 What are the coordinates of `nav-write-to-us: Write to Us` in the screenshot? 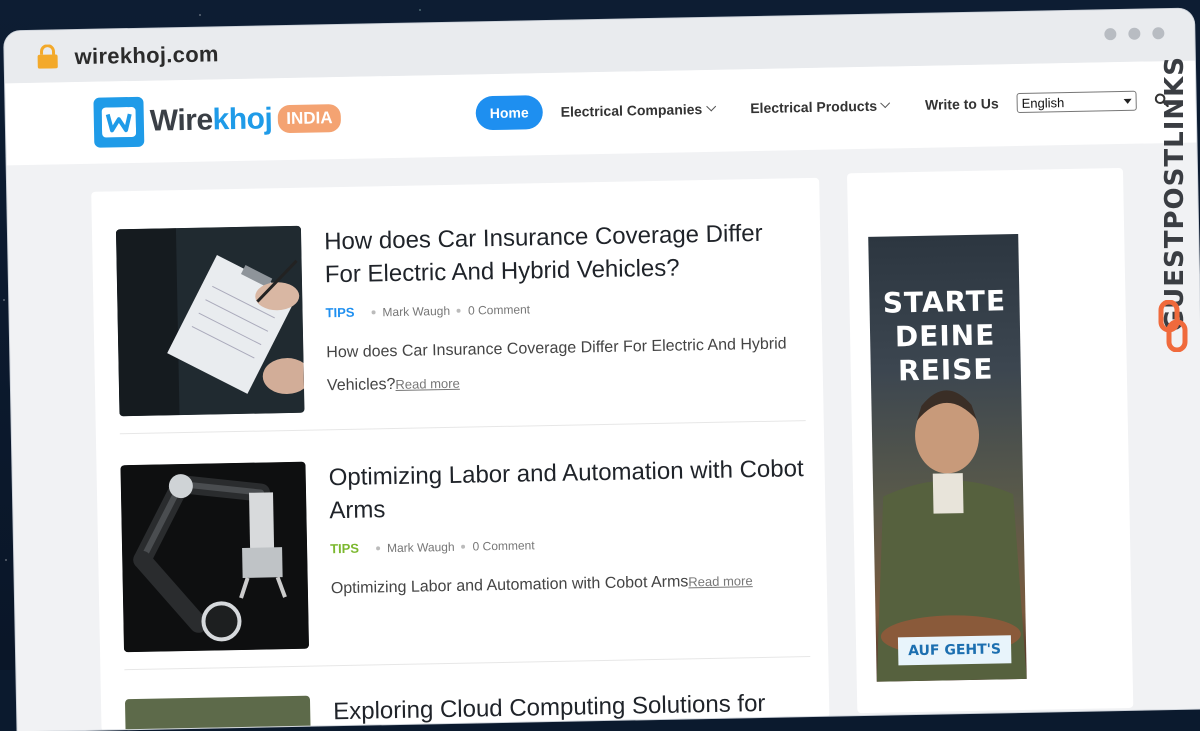 It's located at (962, 103).